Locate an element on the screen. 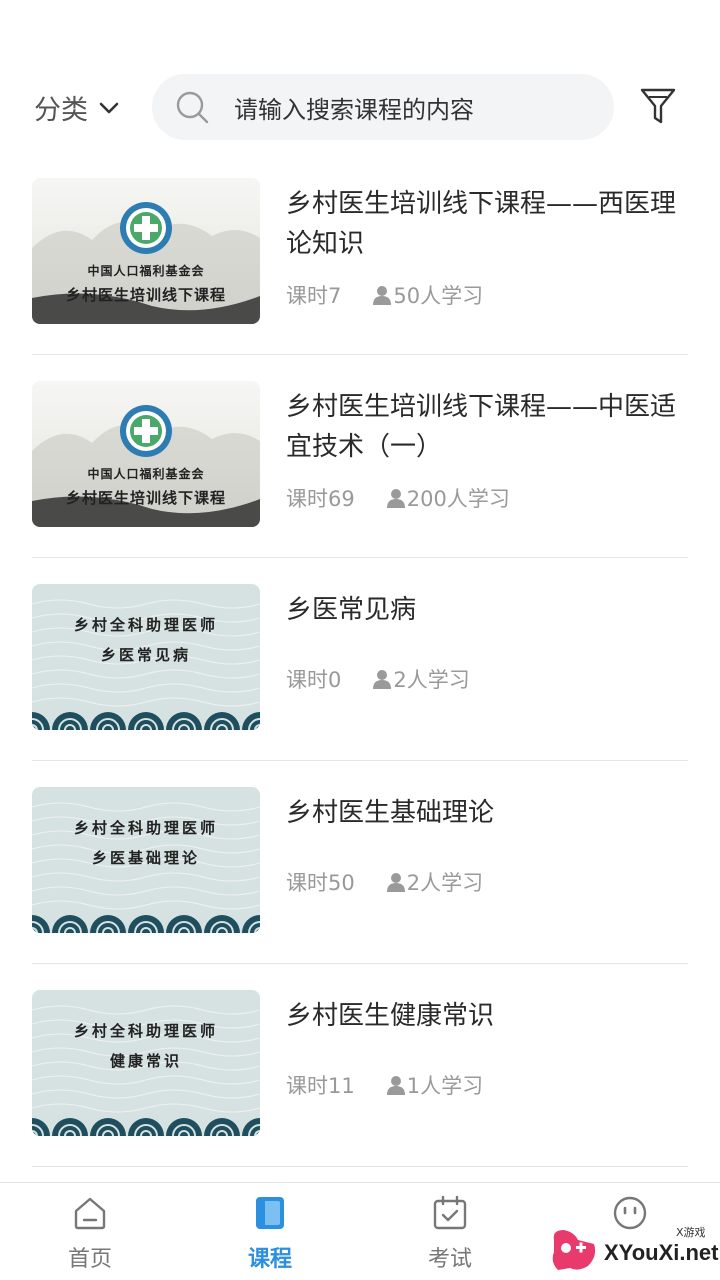 This screenshot has width=720, height=1280. course-item: 乡村全科助理医师 乡医基础理论 乡村医生基础理论 课时50 2人学习 is located at coordinates (360, 888).